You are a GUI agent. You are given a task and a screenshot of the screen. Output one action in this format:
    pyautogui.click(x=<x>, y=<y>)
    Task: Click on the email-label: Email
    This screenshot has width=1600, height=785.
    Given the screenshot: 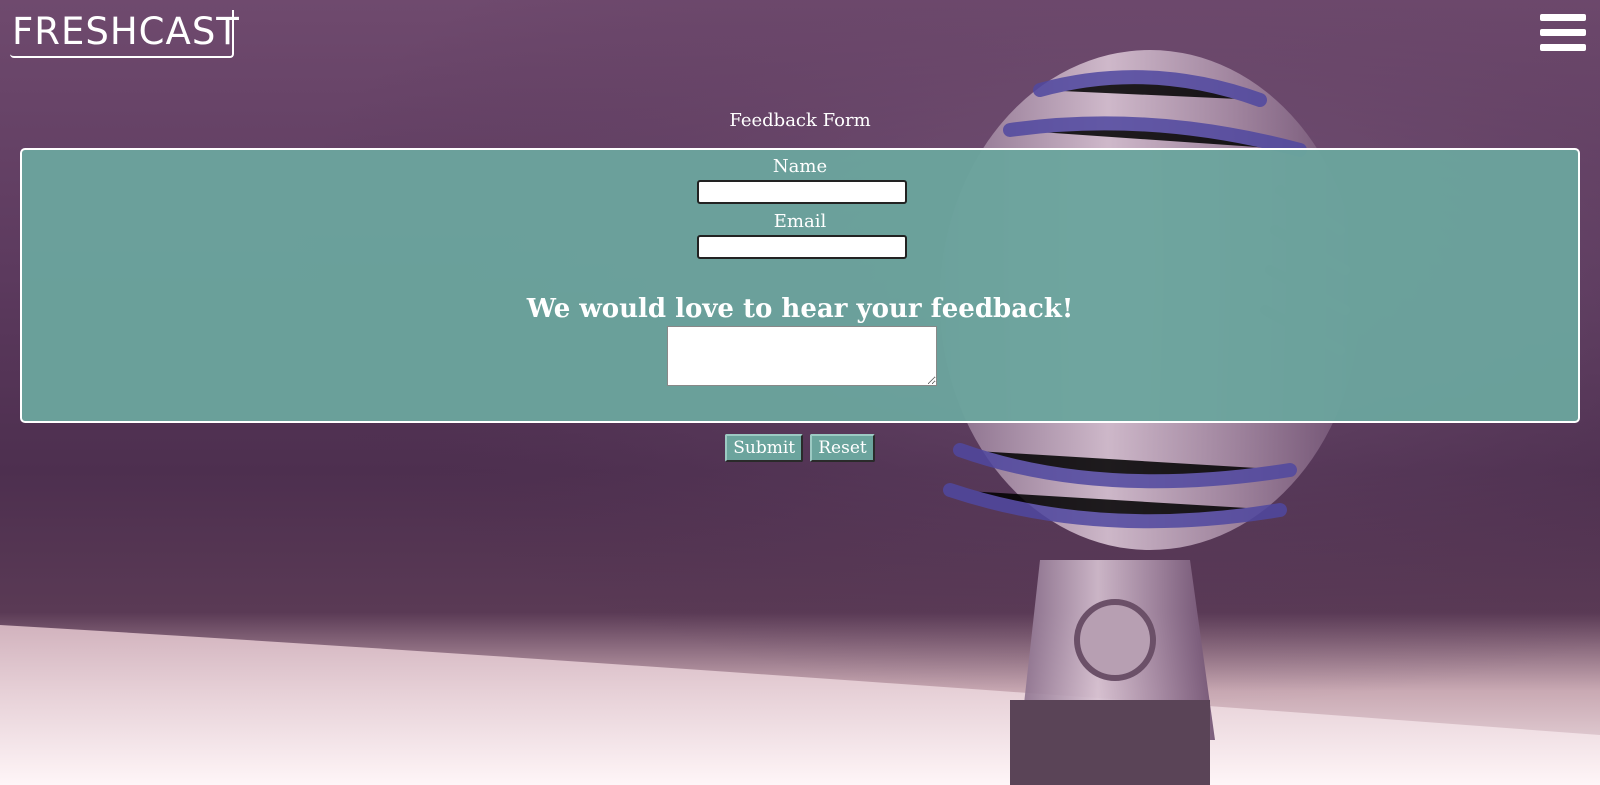 What is the action you would take?
    pyautogui.click(x=800, y=221)
    